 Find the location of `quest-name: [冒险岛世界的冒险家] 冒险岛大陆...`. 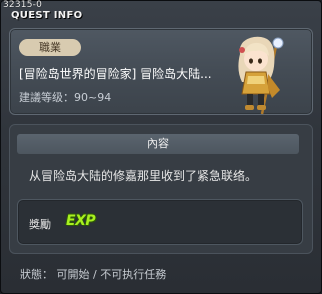

quest-name: [冒险岛世界的冒险家] 冒险岛大陆... is located at coordinates (115, 74).